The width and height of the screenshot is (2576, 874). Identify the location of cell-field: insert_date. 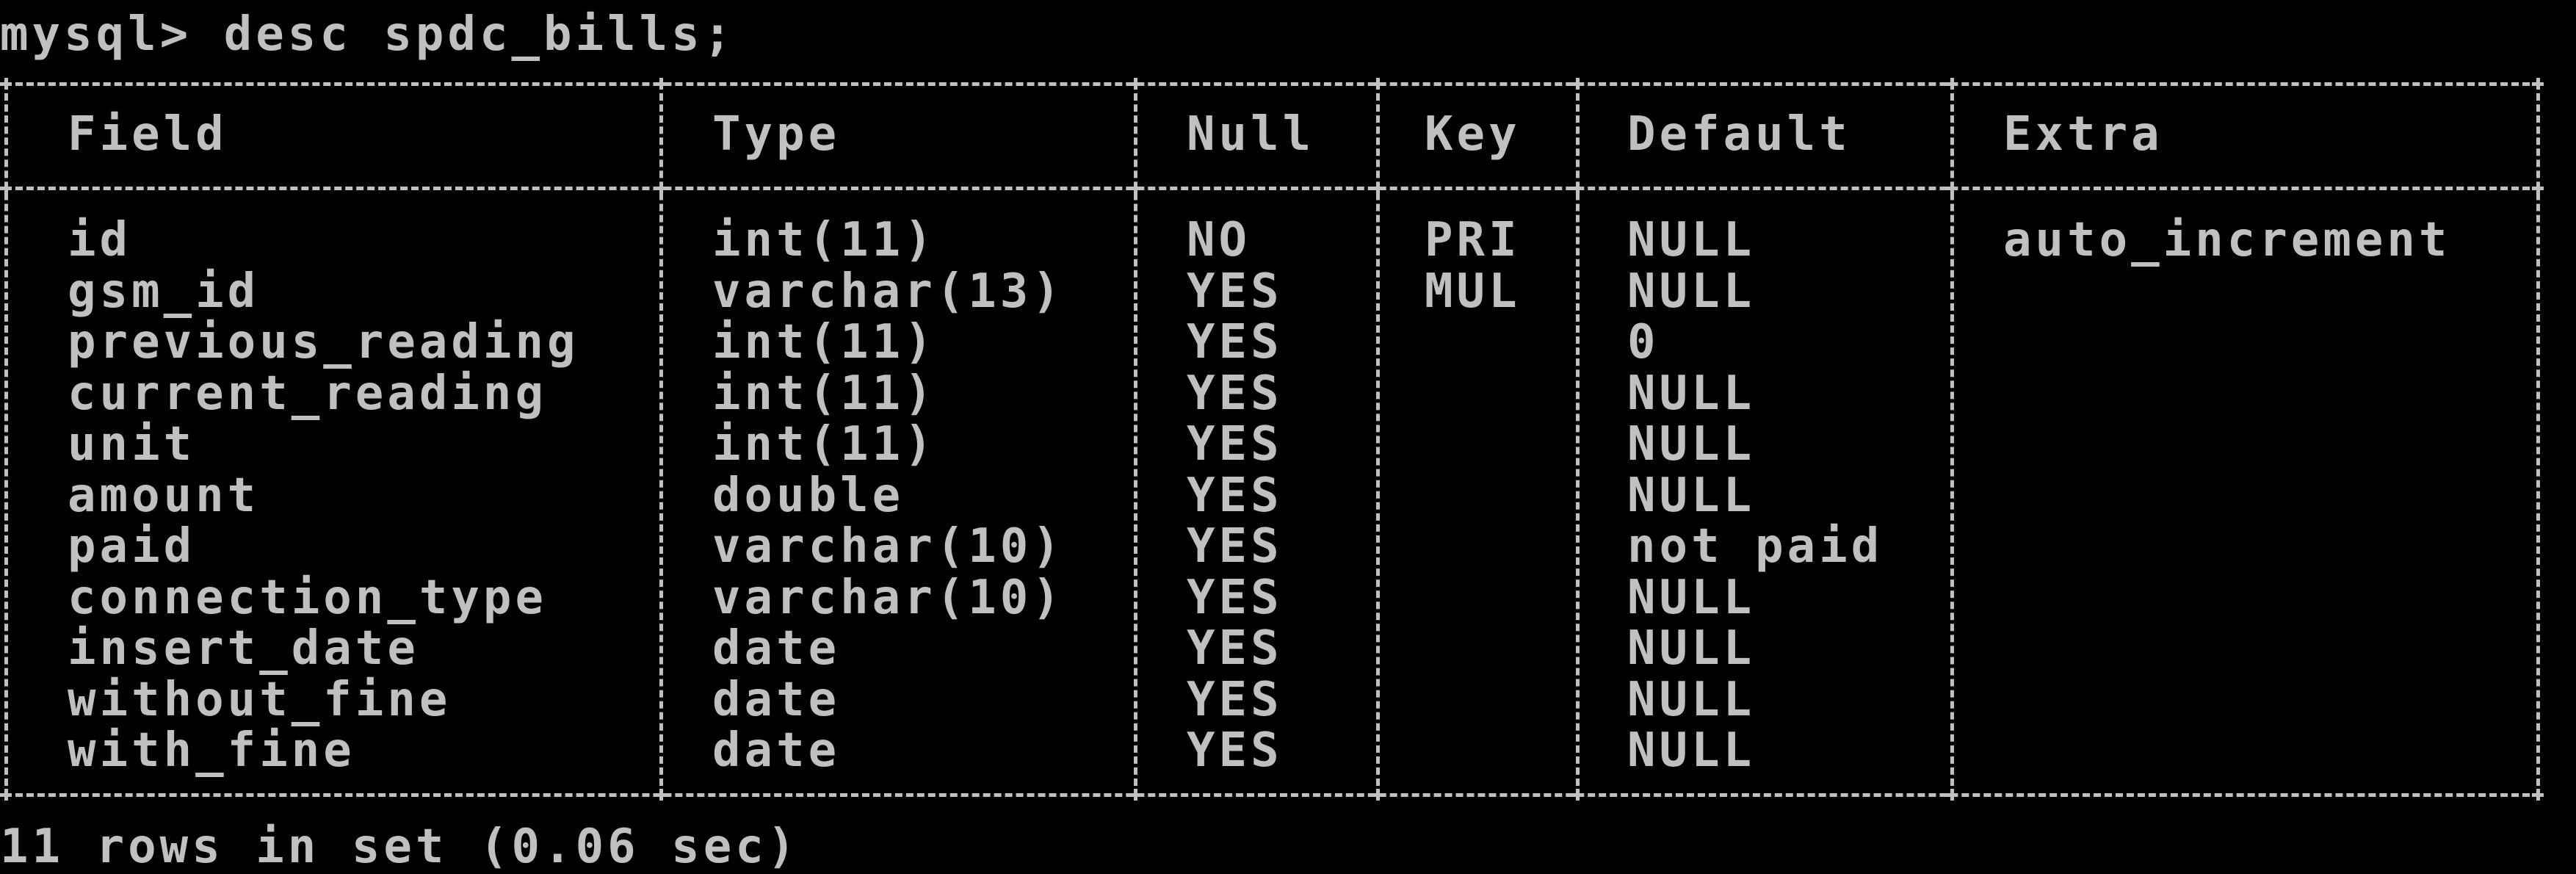
(243, 648).